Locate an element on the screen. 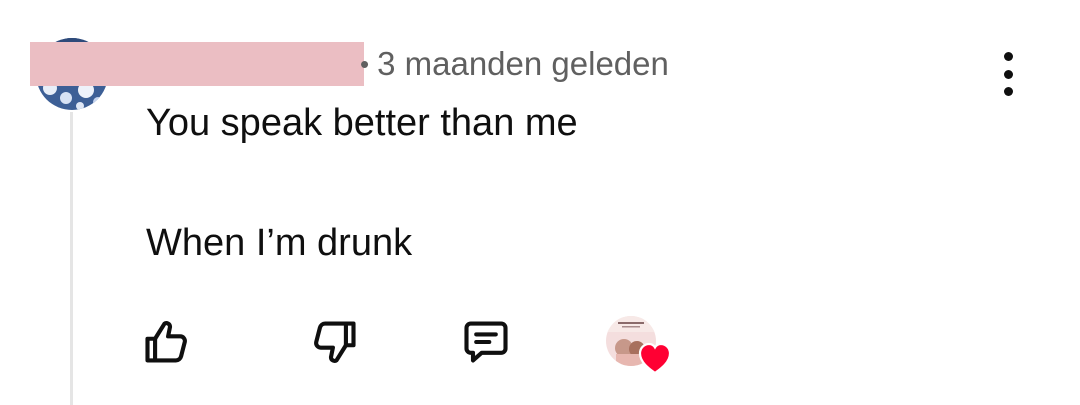  heart-icon is located at coordinates (655, 358).